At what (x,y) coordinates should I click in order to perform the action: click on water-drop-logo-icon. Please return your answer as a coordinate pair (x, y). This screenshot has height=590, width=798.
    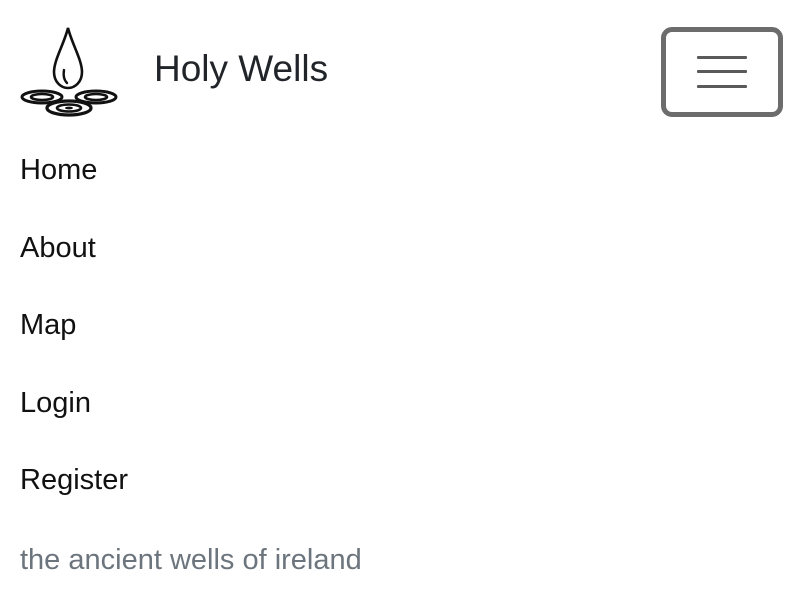
    Looking at the image, I should click on (69, 72).